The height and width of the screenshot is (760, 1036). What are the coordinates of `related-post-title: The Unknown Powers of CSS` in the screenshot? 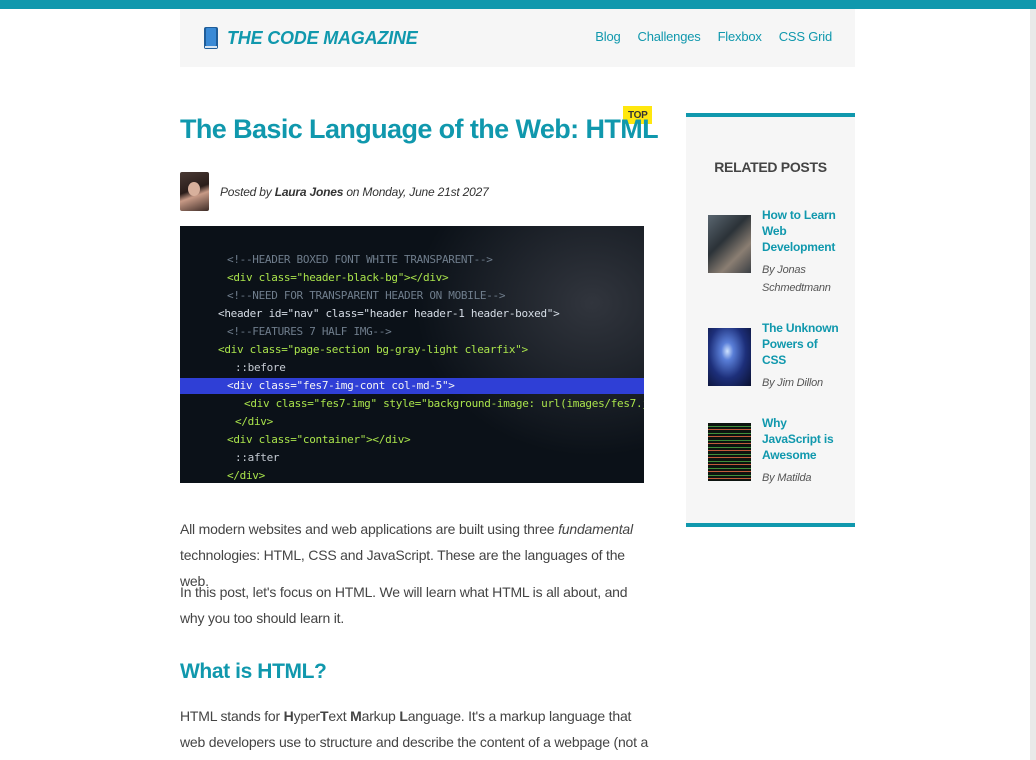 It's located at (801, 344).